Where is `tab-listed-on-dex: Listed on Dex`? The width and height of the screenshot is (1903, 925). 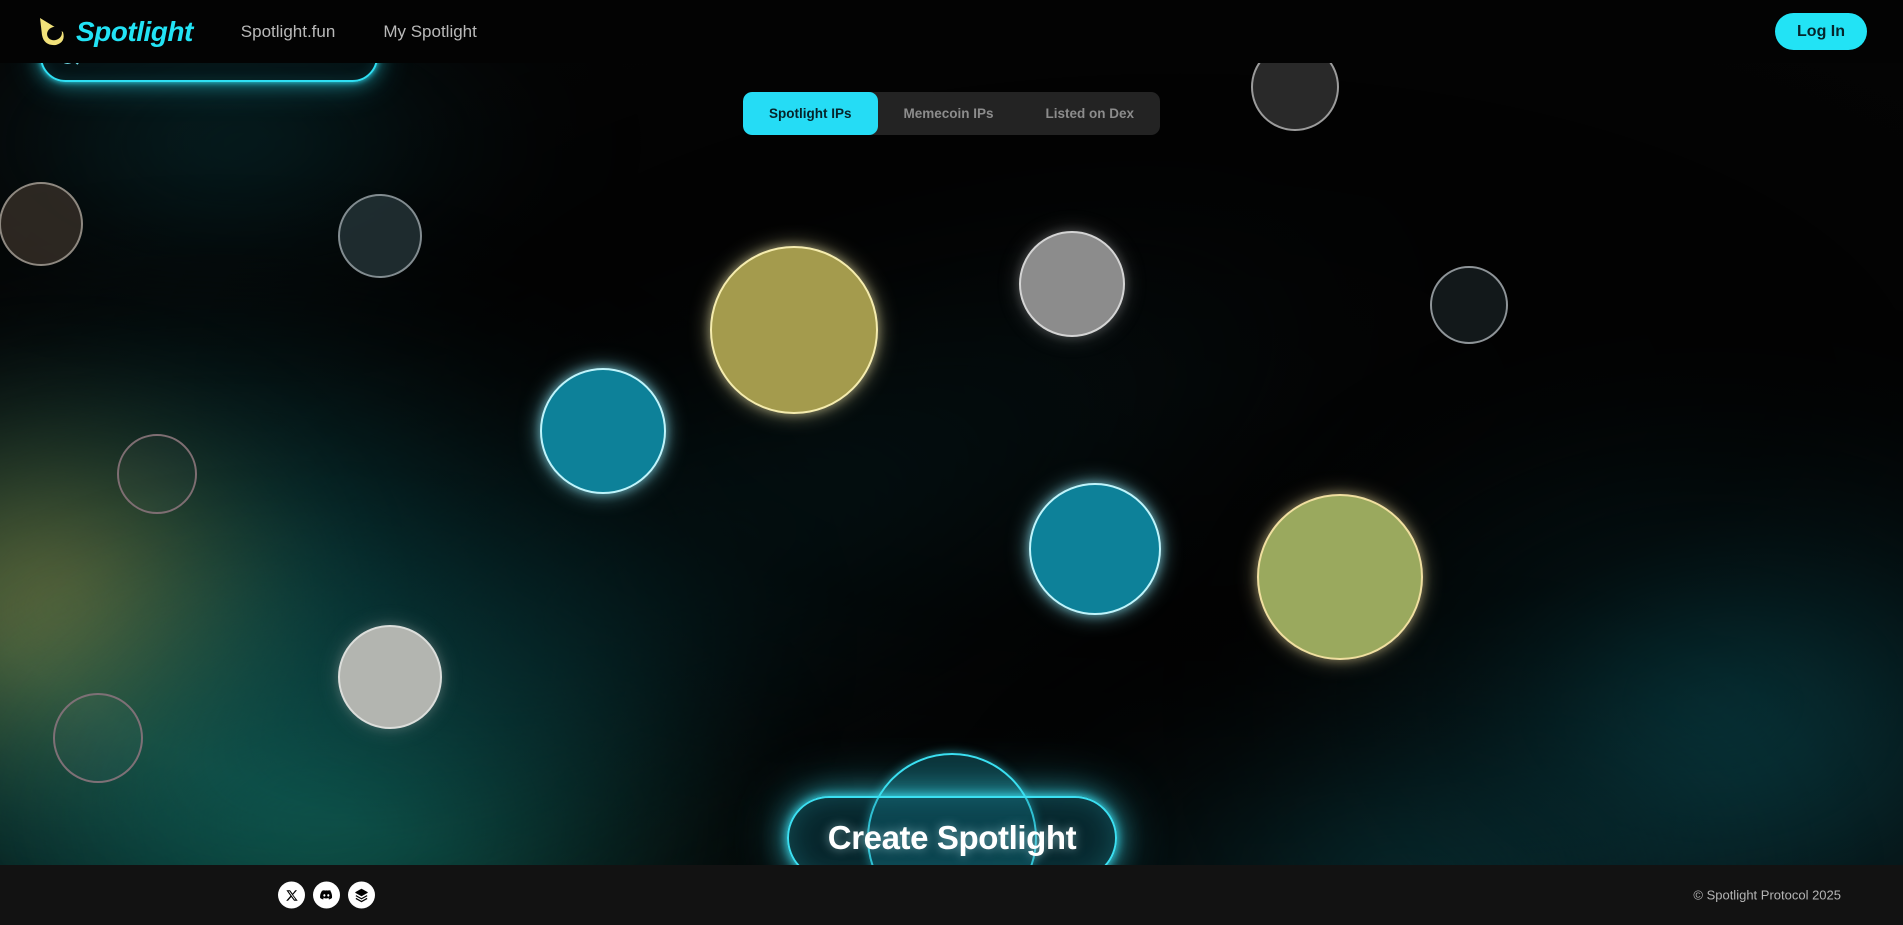 tab-listed-on-dex: Listed on Dex is located at coordinates (1090, 113).